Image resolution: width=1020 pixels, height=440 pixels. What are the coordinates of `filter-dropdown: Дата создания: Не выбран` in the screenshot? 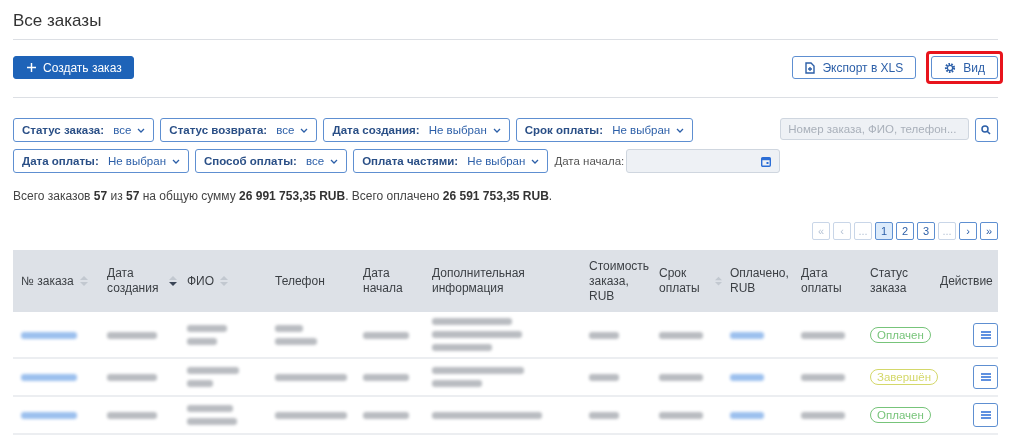 It's located at (416, 130).